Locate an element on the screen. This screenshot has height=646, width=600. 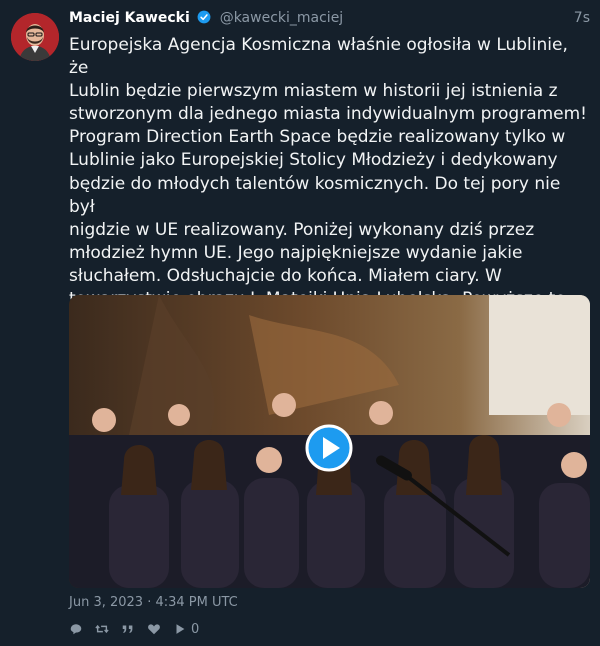
relative-time: 7s is located at coordinates (582, 18).